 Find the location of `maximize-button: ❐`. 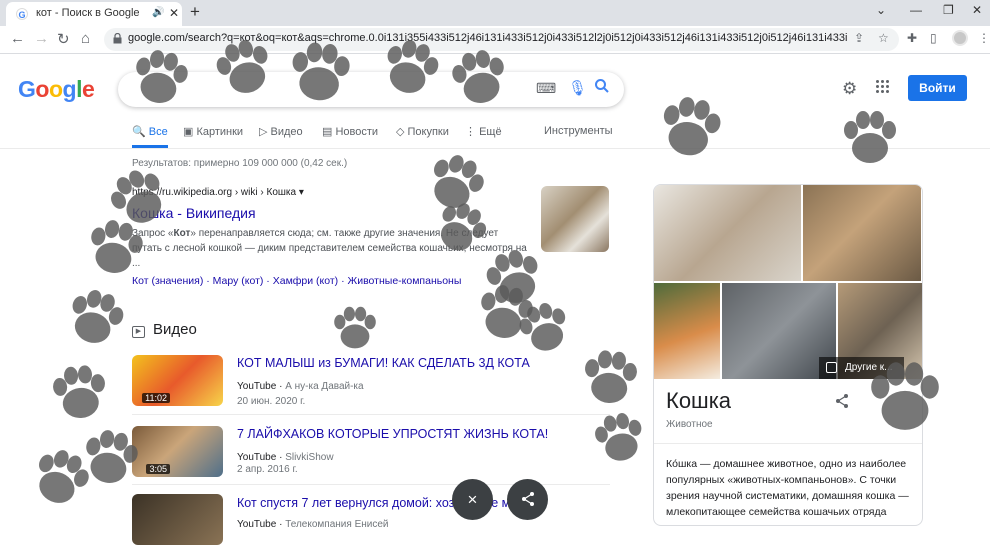

maximize-button: ❐ is located at coordinates (948, 10).